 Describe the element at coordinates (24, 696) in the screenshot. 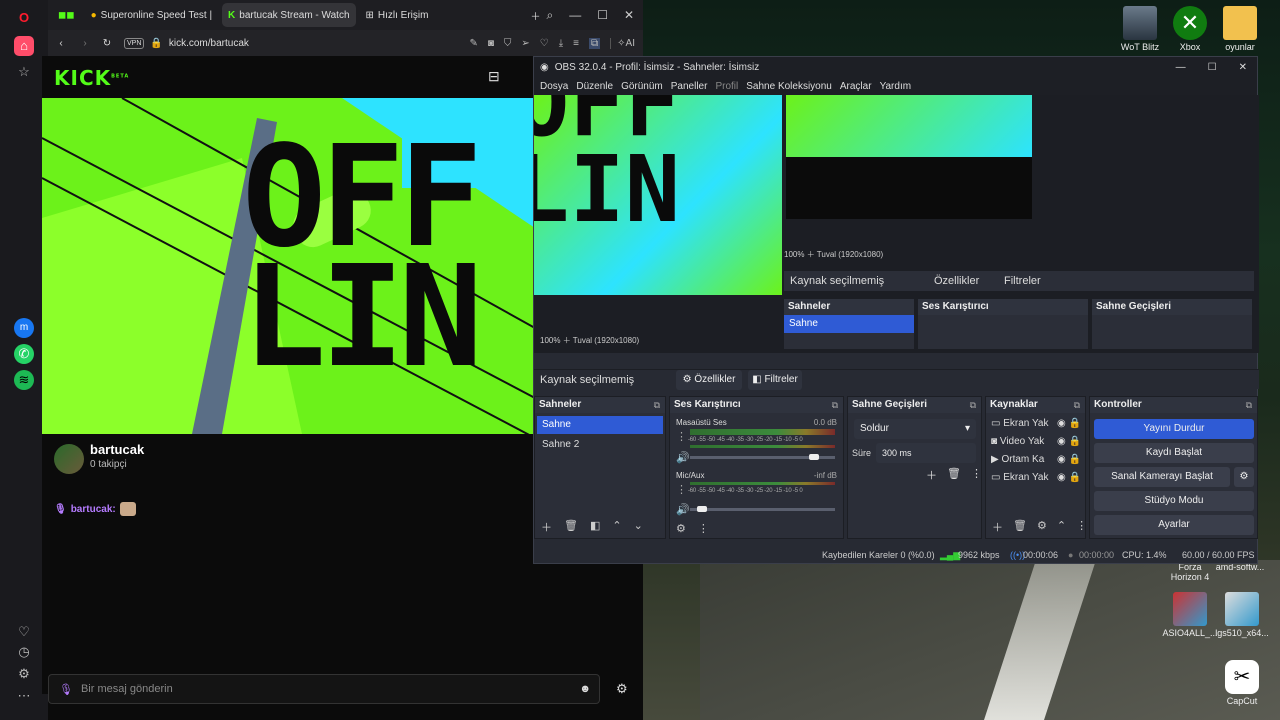

I see `more-icon: ⋯` at that location.